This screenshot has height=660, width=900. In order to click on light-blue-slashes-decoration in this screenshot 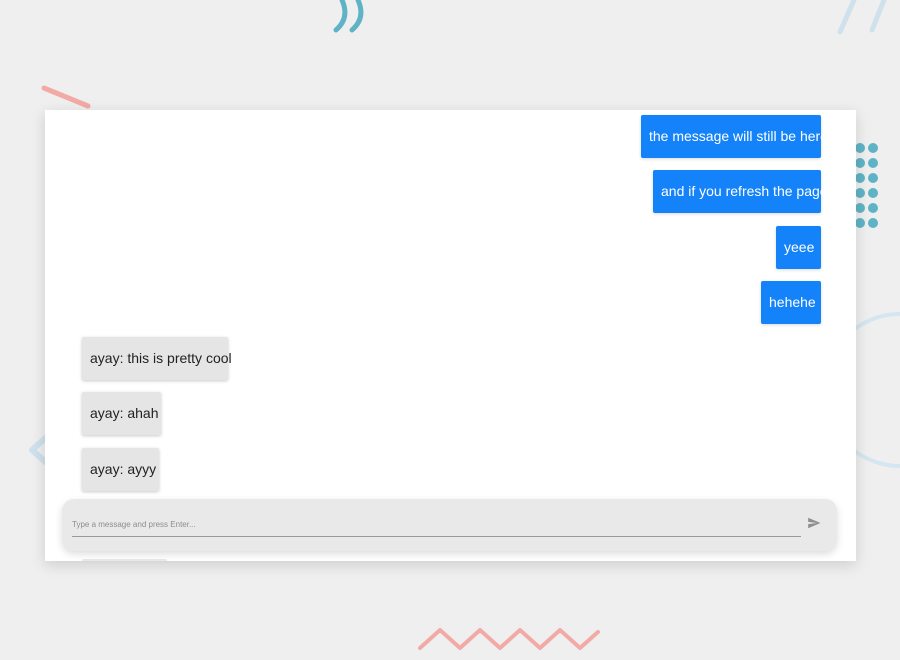, I will do `click(862, 17)`.